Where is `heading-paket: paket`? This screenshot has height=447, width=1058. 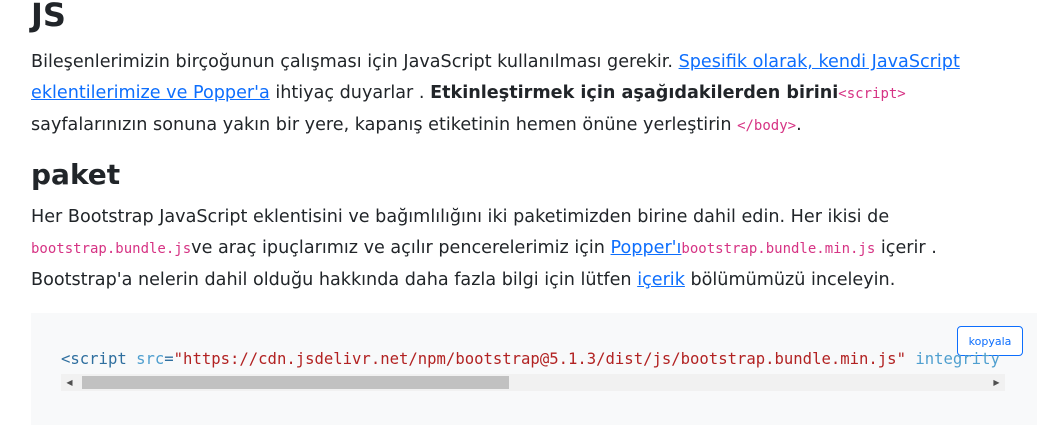 heading-paket: paket is located at coordinates (76, 174).